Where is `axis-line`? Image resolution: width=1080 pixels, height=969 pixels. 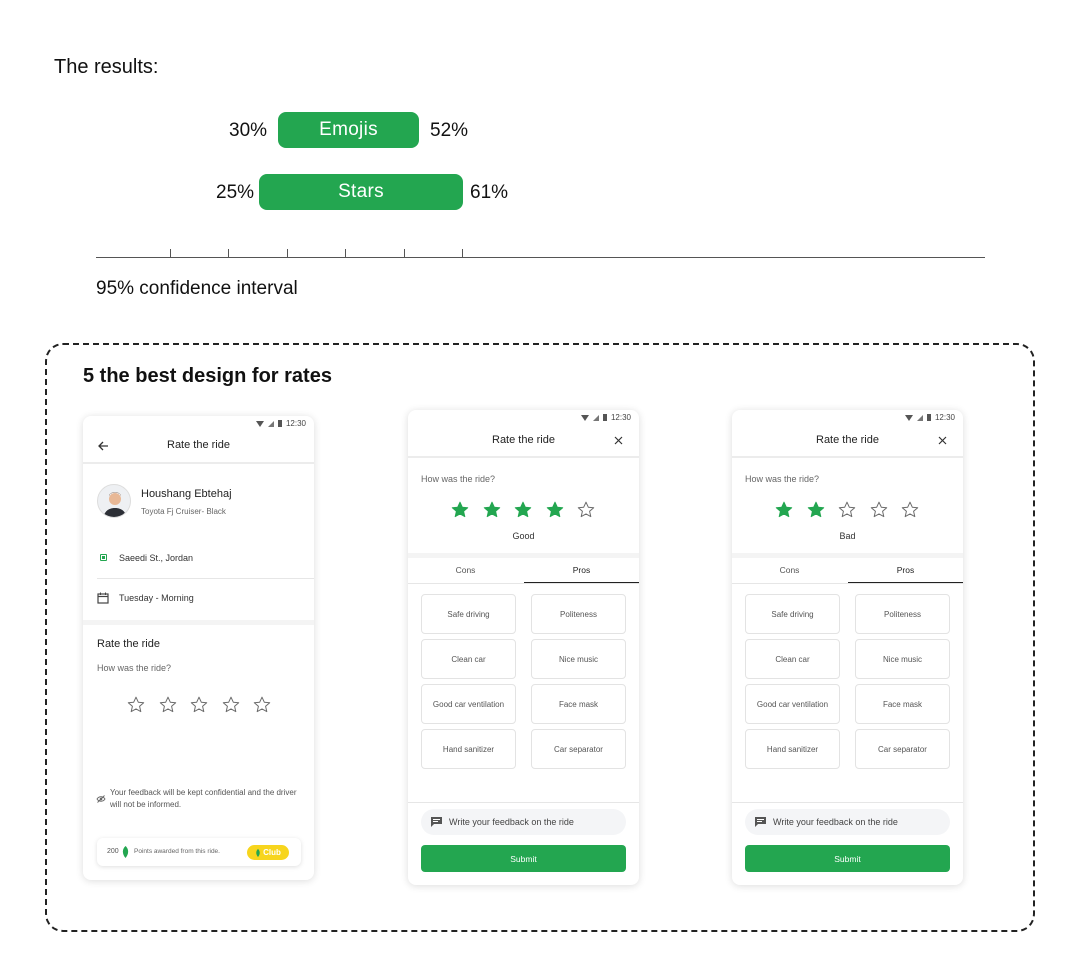 axis-line is located at coordinates (540, 257).